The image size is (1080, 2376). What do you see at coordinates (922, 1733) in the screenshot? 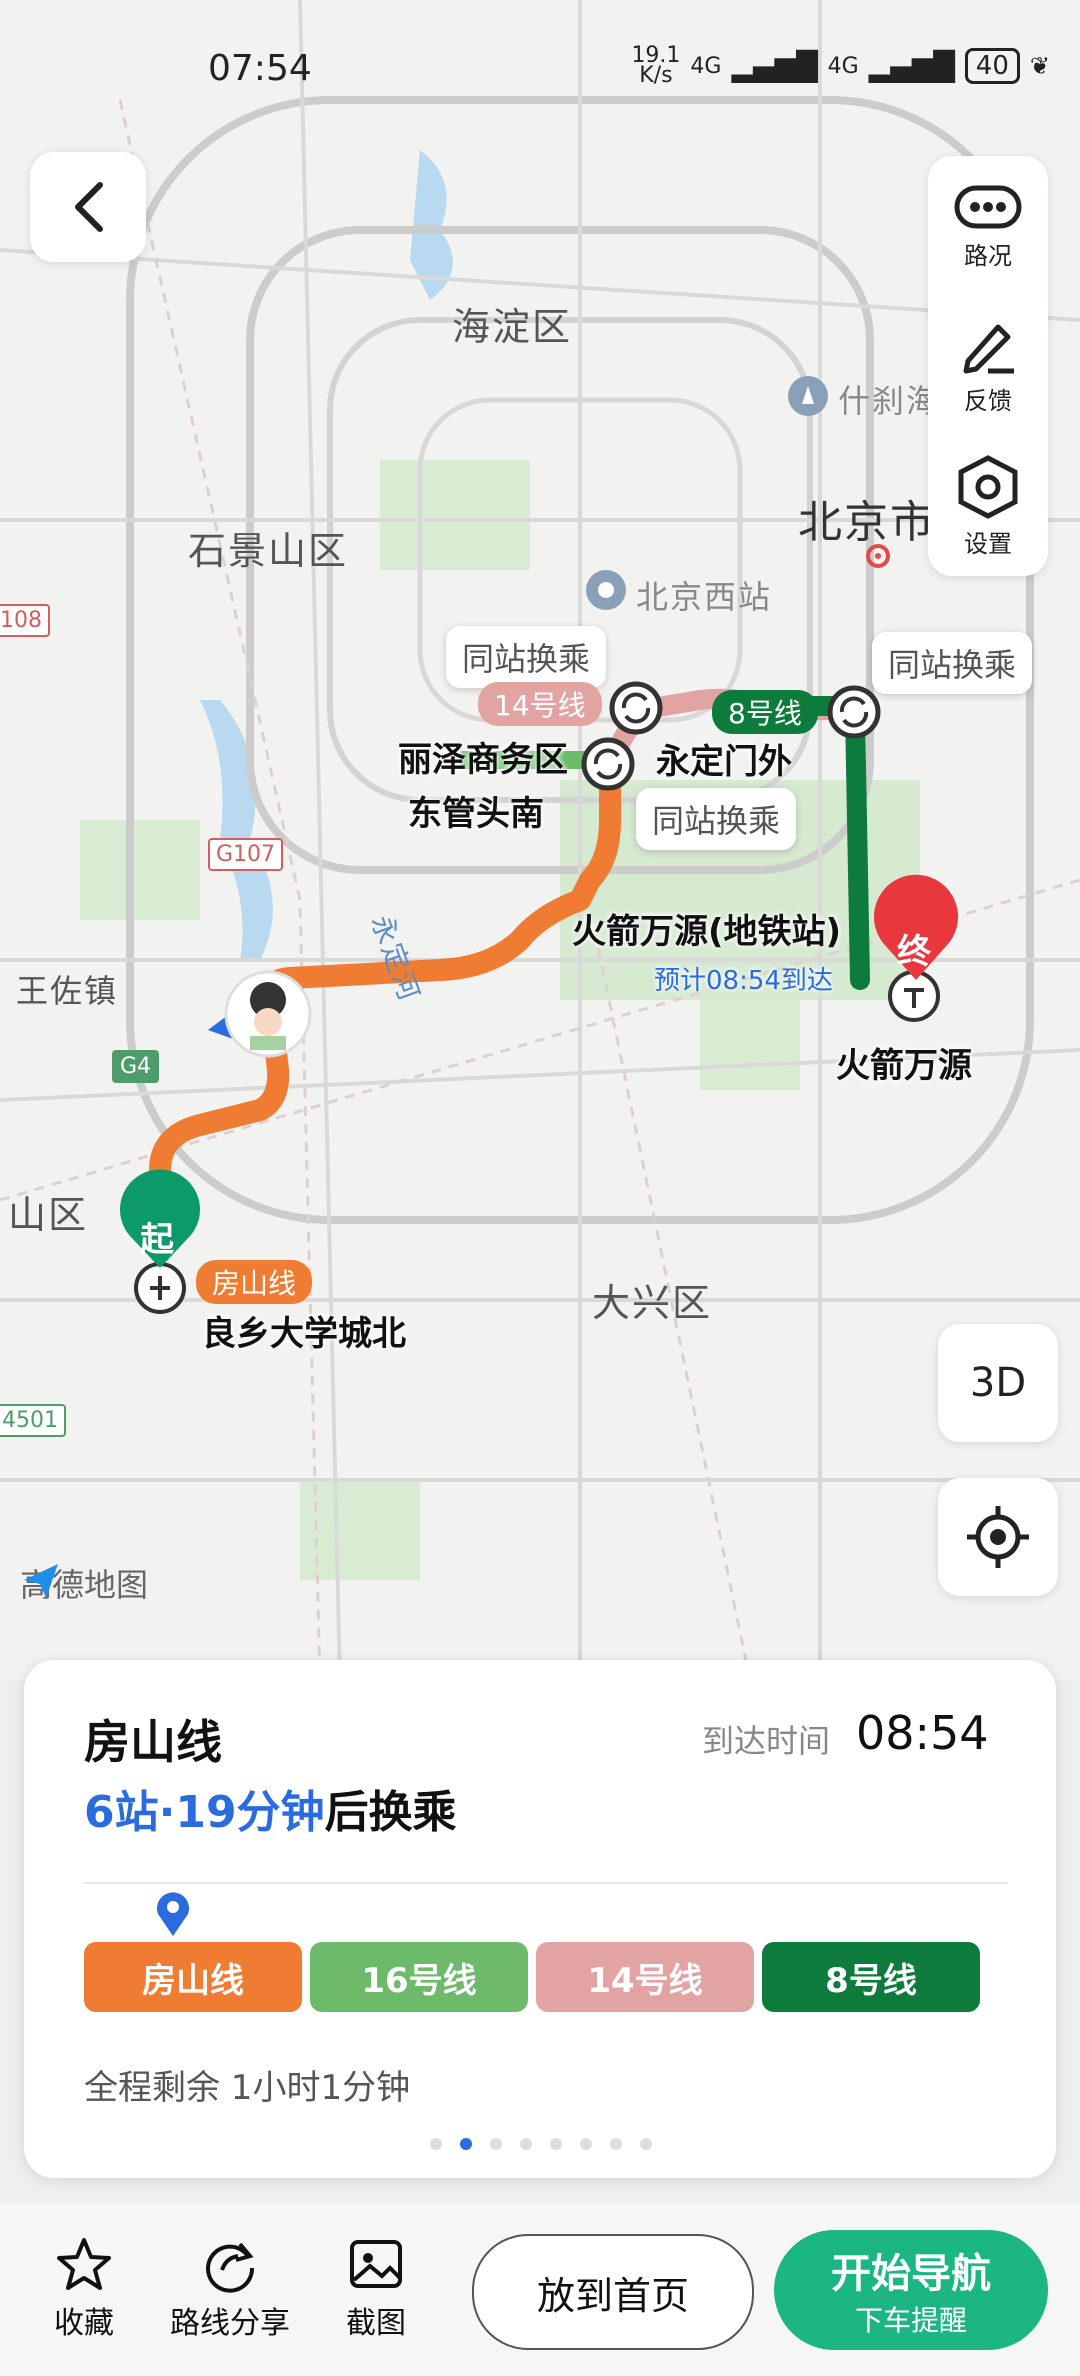
I see `arrive-time: 08:54` at bounding box center [922, 1733].